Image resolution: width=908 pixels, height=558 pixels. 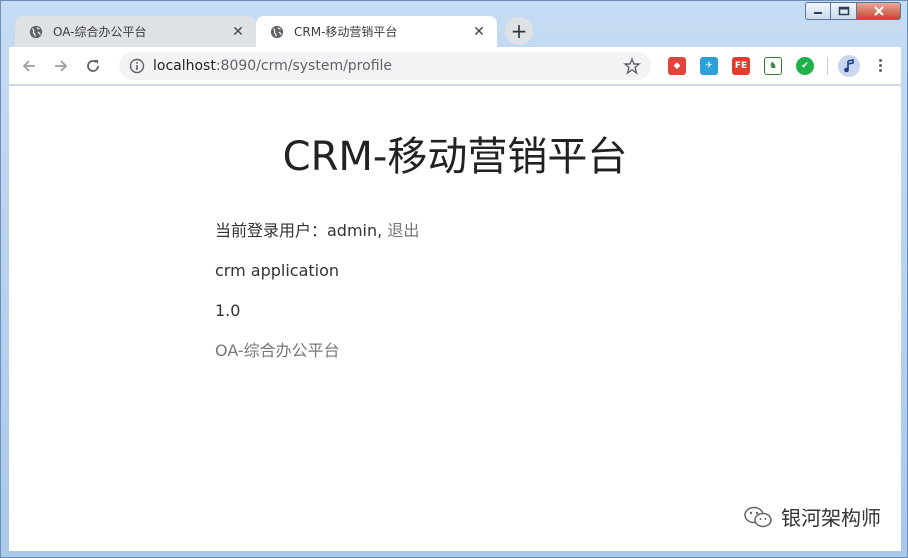 What do you see at coordinates (741, 65) in the screenshot?
I see `fe-icon: FE` at bounding box center [741, 65].